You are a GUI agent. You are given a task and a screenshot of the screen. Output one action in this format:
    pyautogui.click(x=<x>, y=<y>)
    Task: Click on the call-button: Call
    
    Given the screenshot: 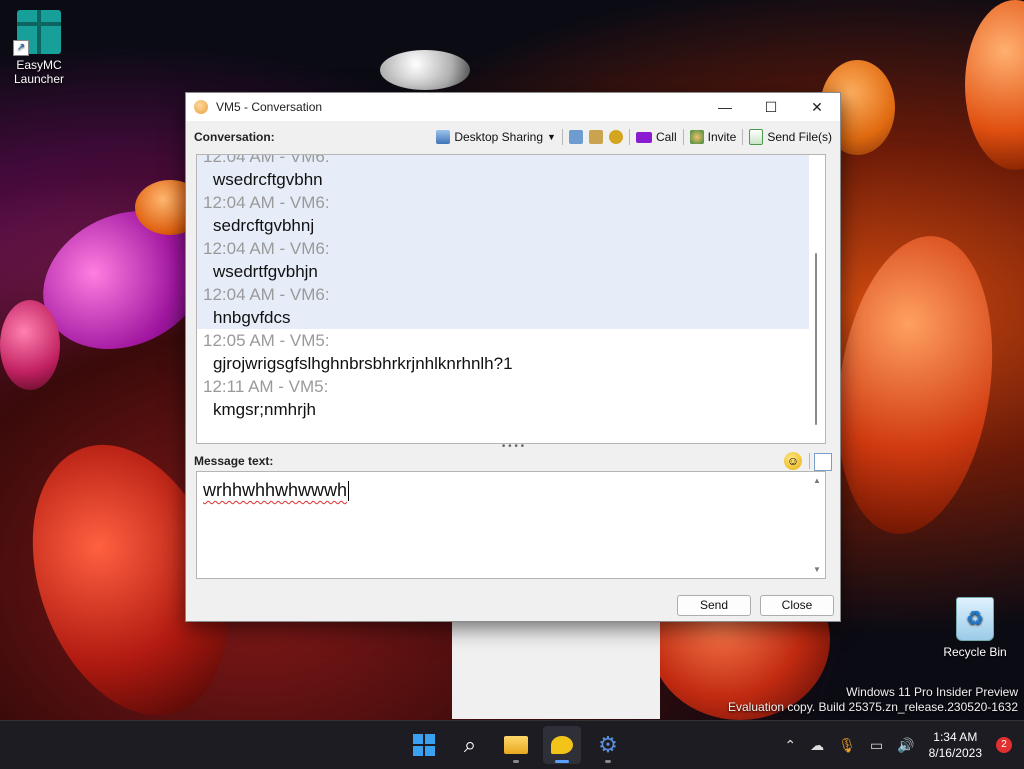 What is the action you would take?
    pyautogui.click(x=656, y=137)
    